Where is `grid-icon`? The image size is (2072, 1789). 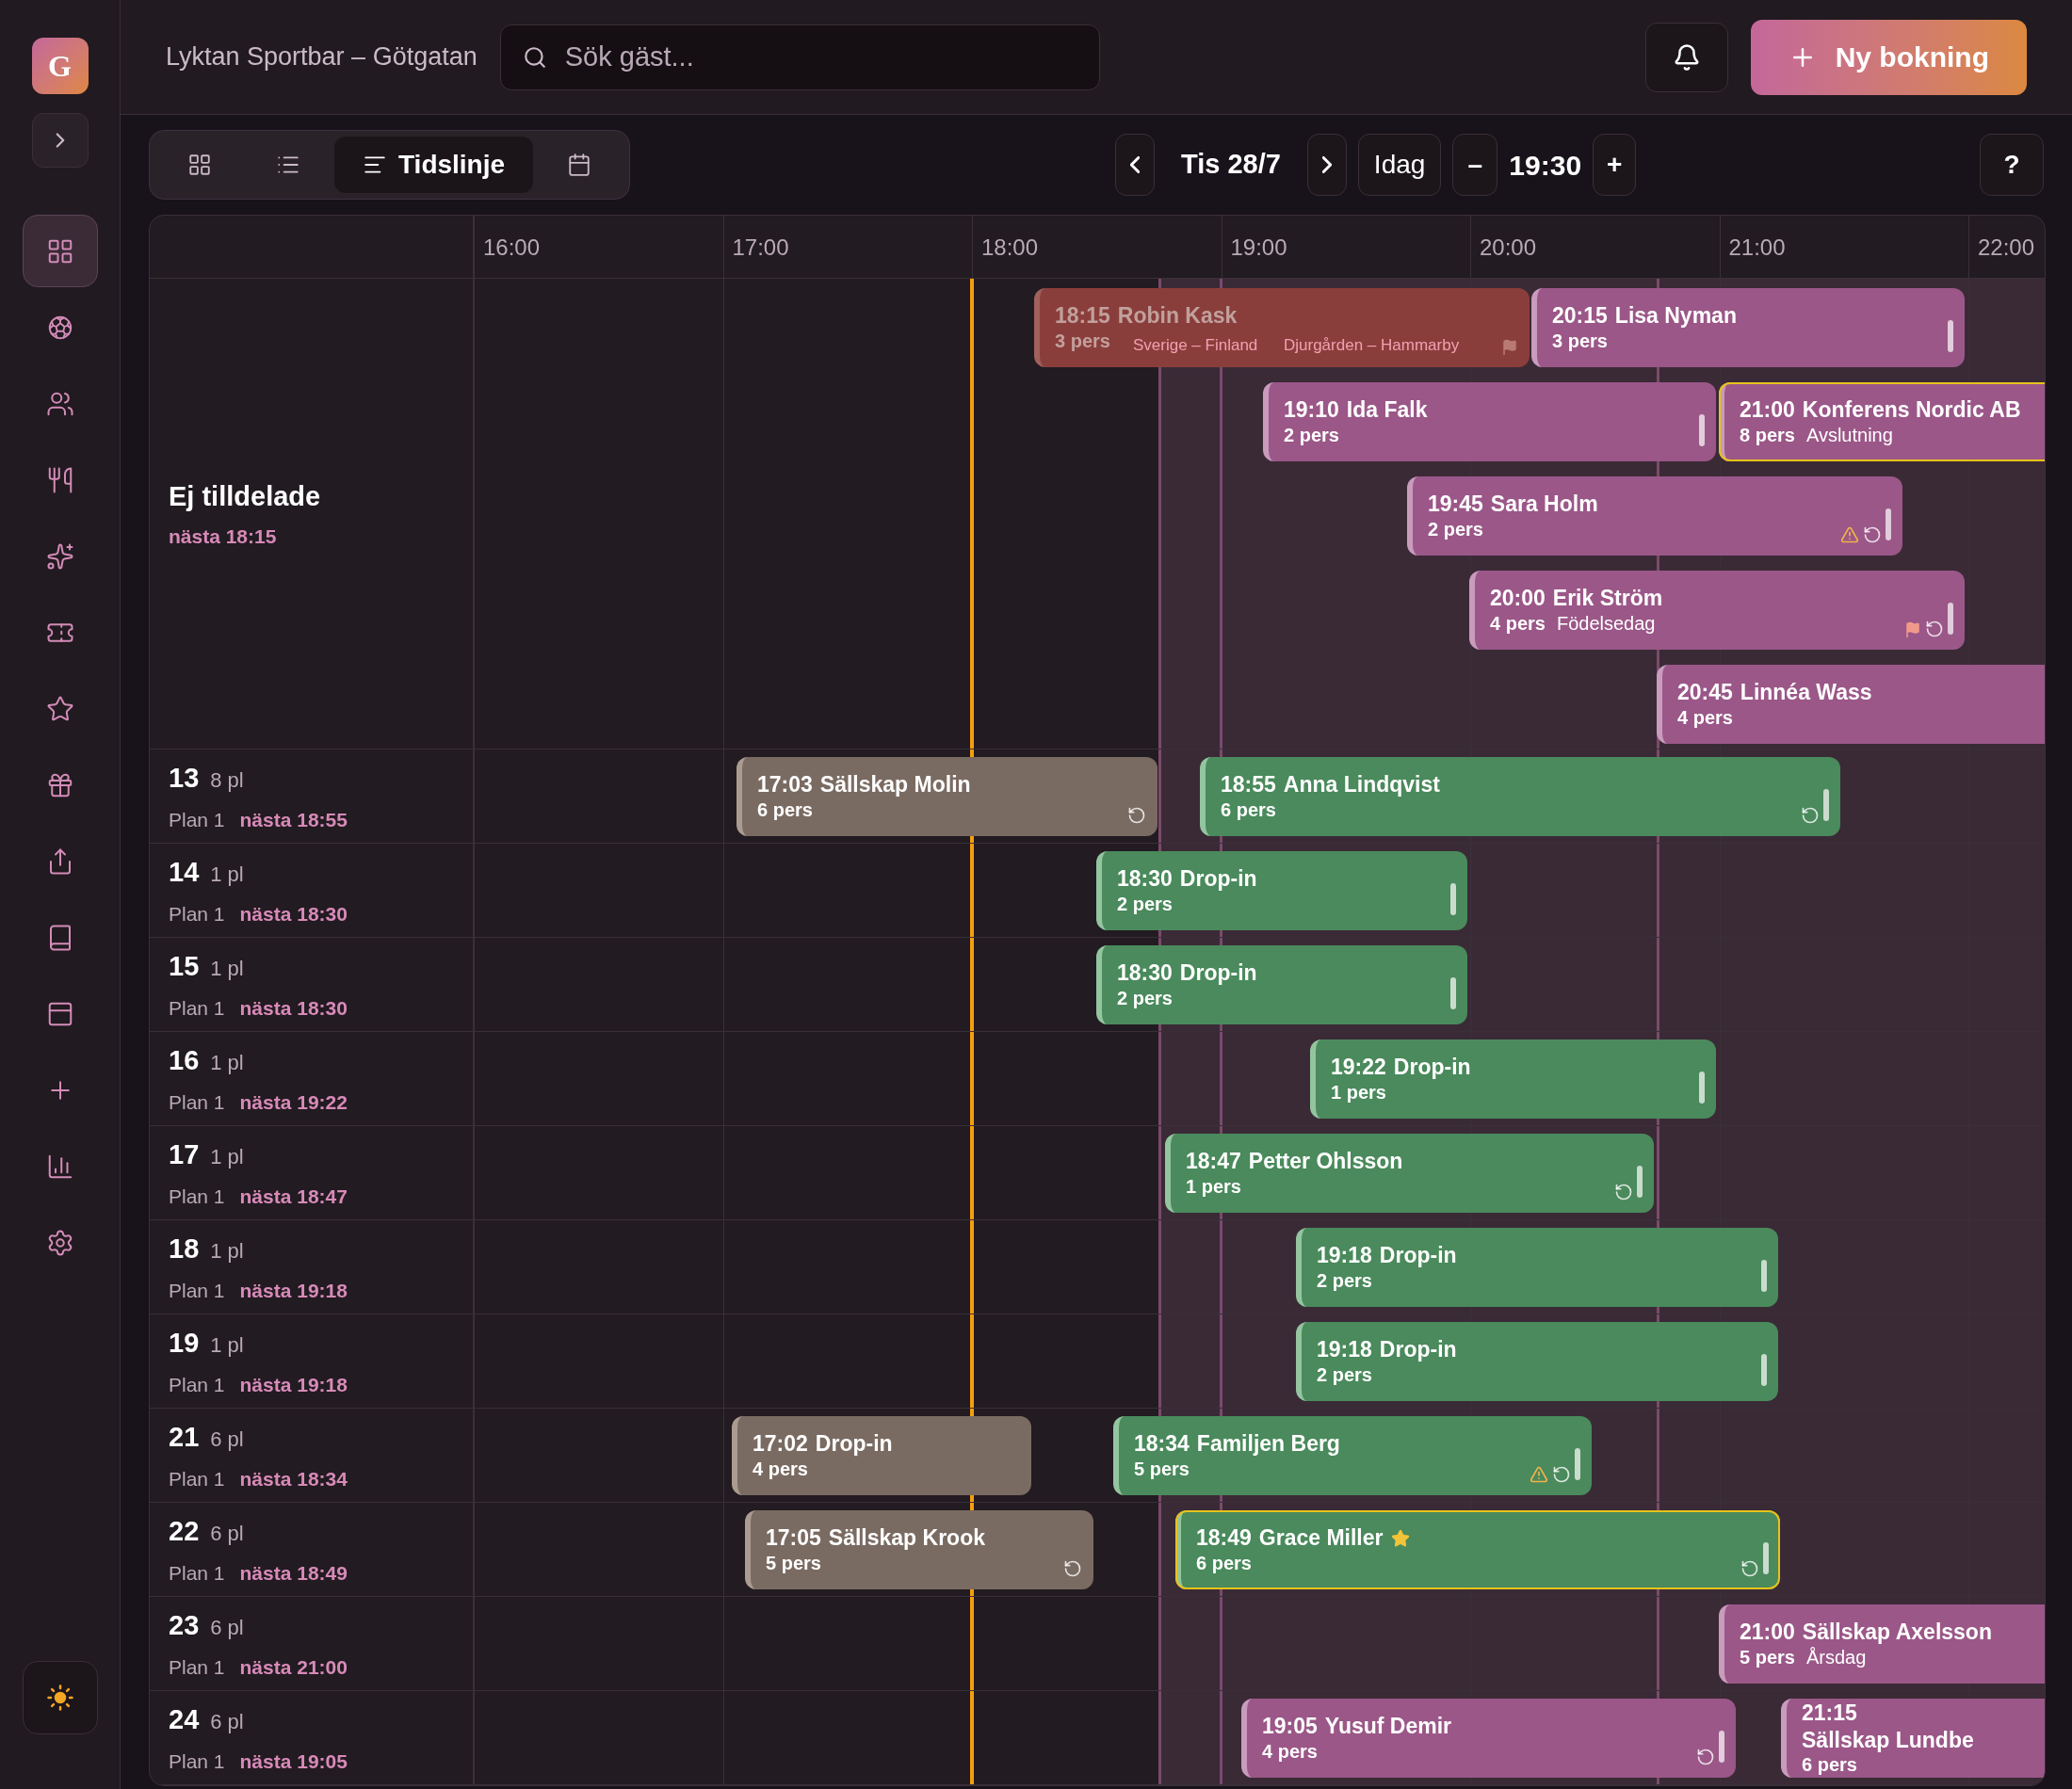 grid-icon is located at coordinates (200, 165).